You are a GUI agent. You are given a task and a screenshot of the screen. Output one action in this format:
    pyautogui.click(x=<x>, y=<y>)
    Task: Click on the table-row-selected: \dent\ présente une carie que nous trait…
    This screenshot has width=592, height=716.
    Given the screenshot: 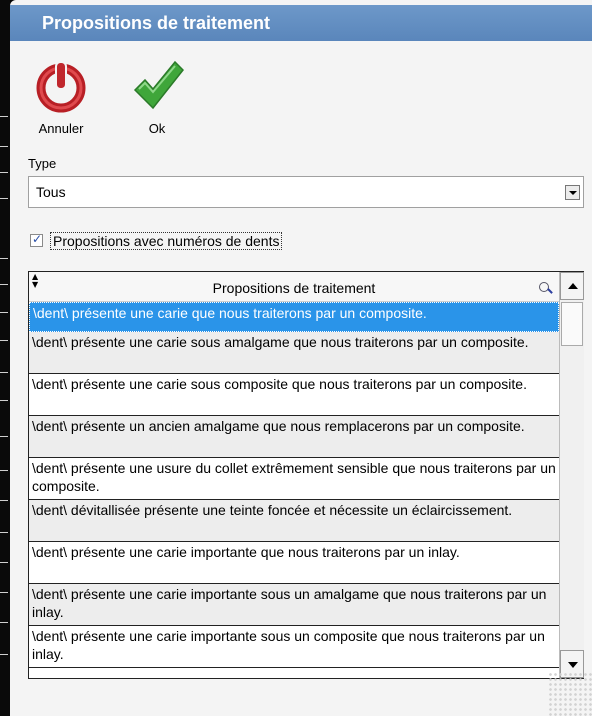 What is the action you would take?
    pyautogui.click(x=294, y=317)
    